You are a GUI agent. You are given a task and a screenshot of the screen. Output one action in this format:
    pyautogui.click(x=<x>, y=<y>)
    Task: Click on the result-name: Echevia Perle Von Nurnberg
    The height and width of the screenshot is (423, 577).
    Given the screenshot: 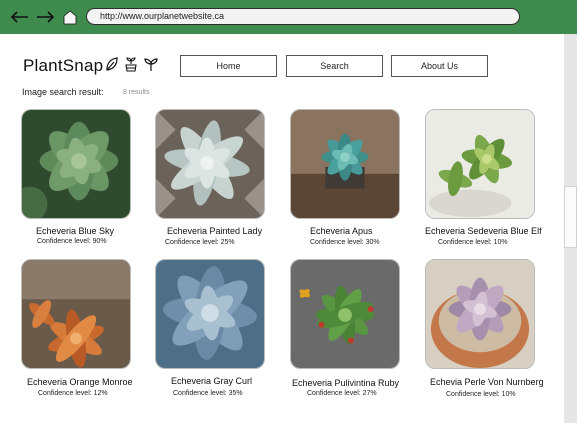 What is the action you would take?
    pyautogui.click(x=487, y=382)
    